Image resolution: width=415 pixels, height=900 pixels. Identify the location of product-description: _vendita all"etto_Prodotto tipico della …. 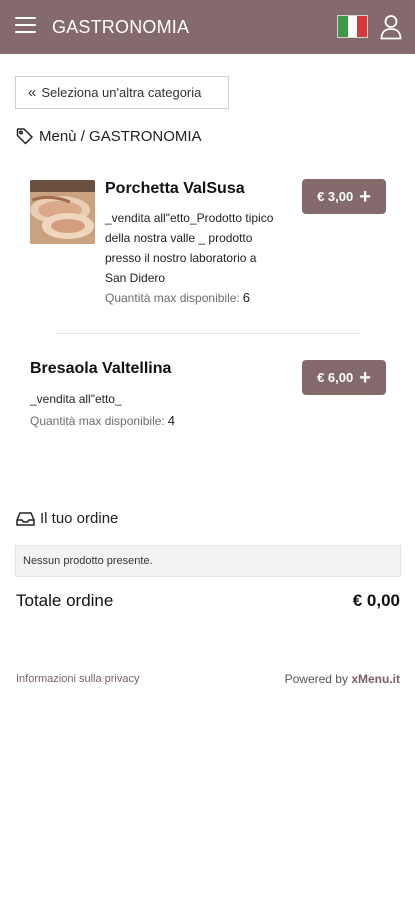
(189, 248).